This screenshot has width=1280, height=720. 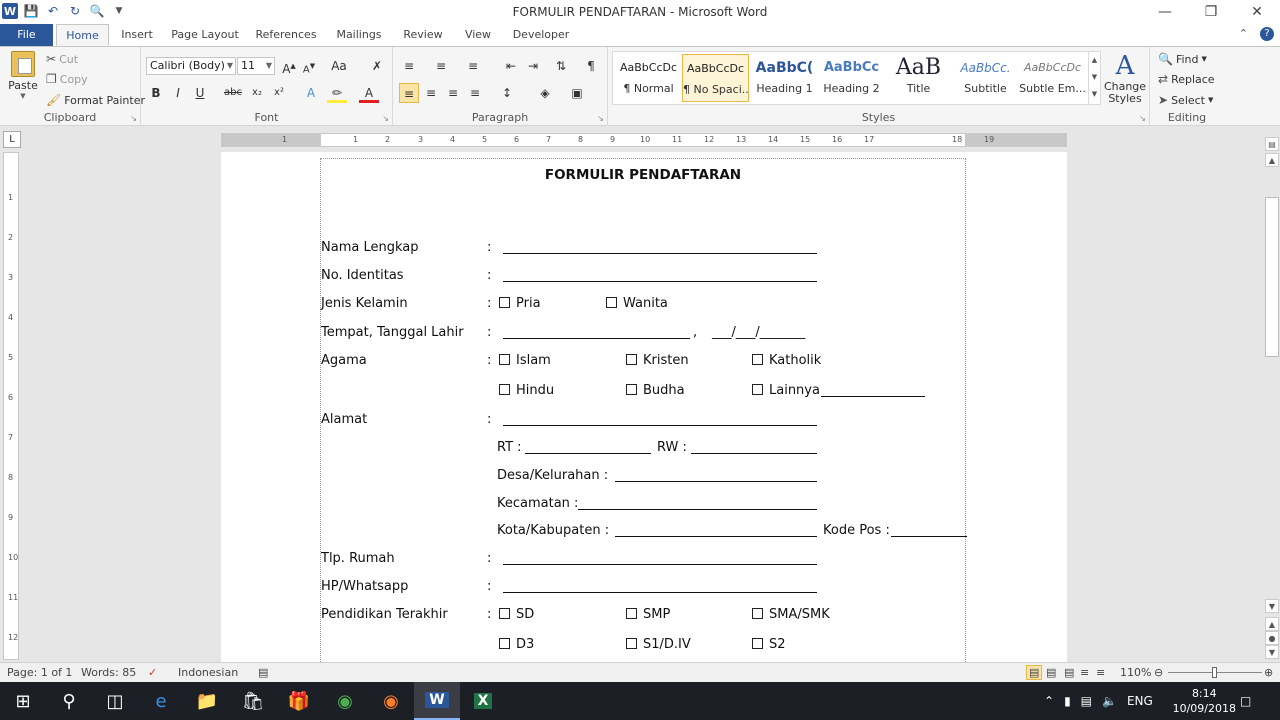 What do you see at coordinates (437, 701) in the screenshot?
I see `word-taskbar-icon: W` at bounding box center [437, 701].